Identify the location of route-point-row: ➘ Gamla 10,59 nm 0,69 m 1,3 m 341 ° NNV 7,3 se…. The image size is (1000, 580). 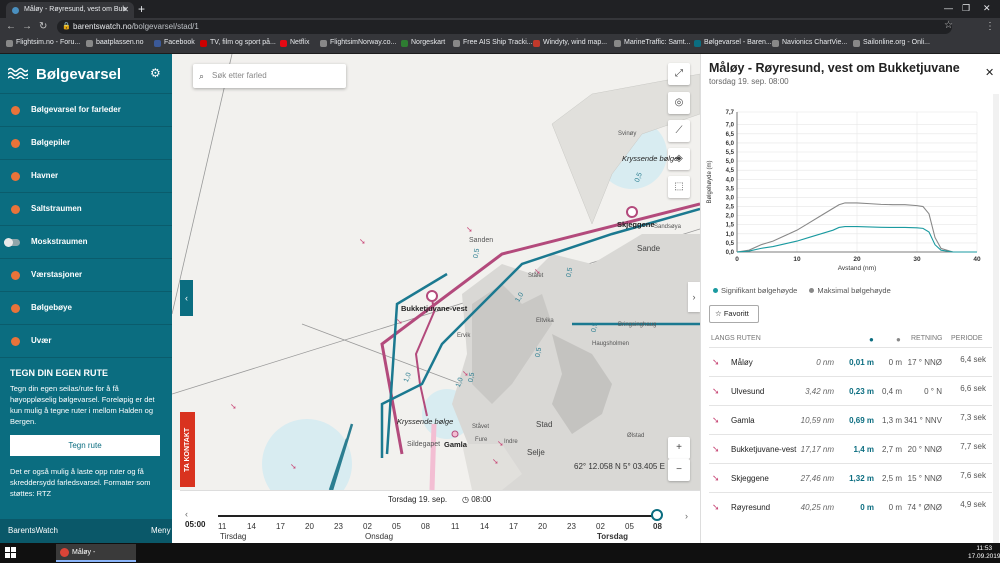
(850, 419).